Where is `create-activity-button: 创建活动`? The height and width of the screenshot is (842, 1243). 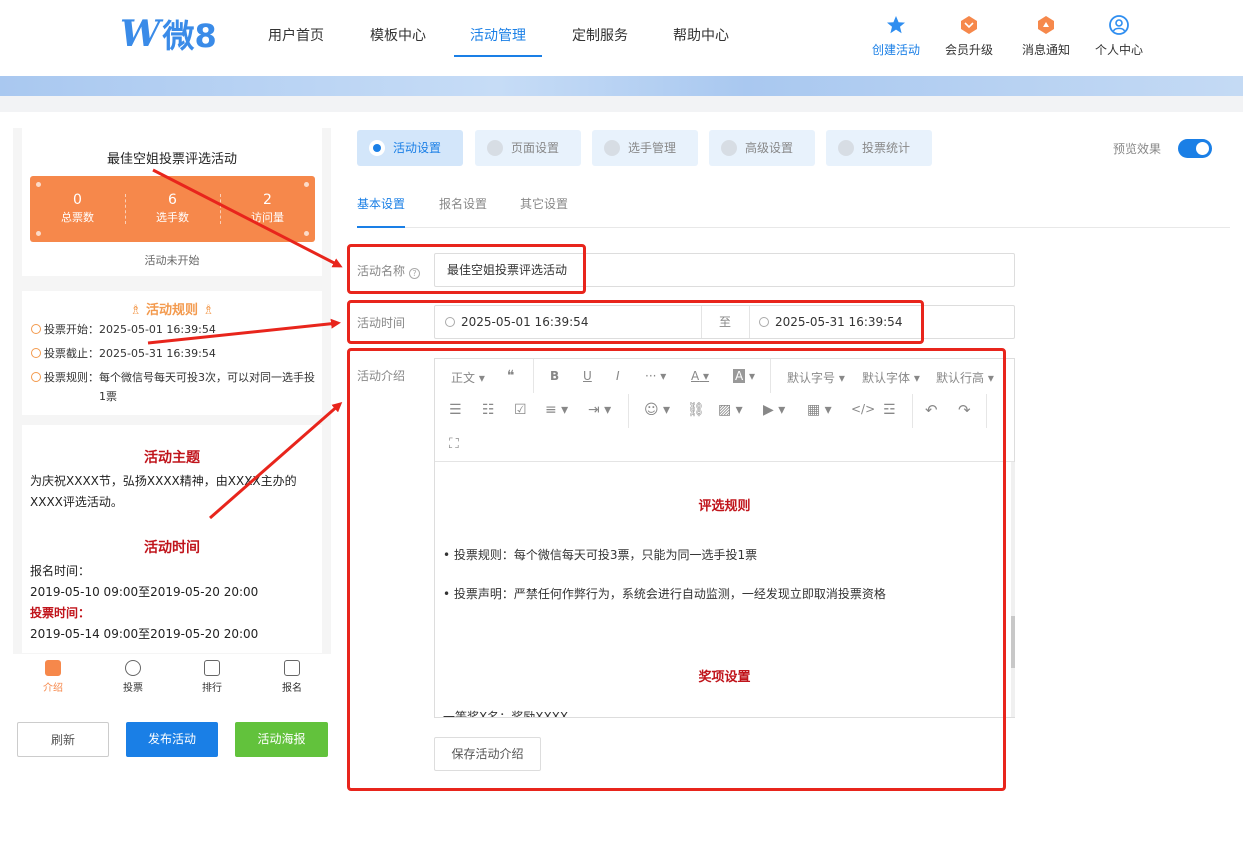 create-activity-button: 创建活动 is located at coordinates (896, 36).